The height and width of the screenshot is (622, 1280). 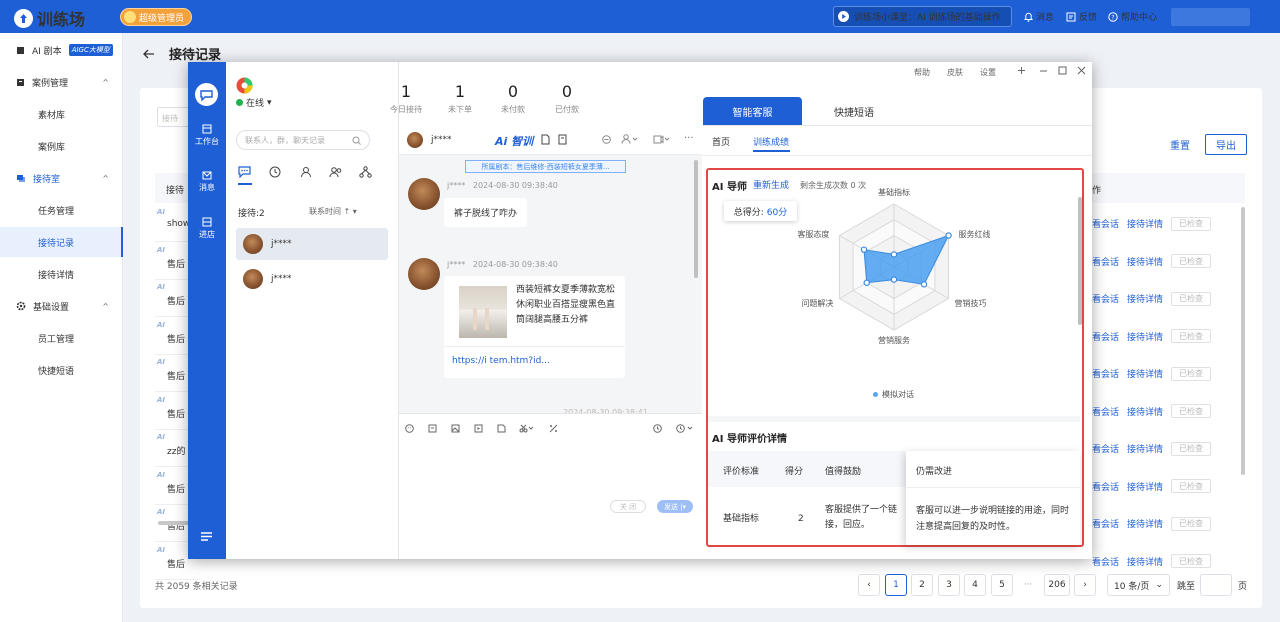 What do you see at coordinates (771, 141) in the screenshot?
I see `subtab-training-results: 训练成绩` at bounding box center [771, 141].